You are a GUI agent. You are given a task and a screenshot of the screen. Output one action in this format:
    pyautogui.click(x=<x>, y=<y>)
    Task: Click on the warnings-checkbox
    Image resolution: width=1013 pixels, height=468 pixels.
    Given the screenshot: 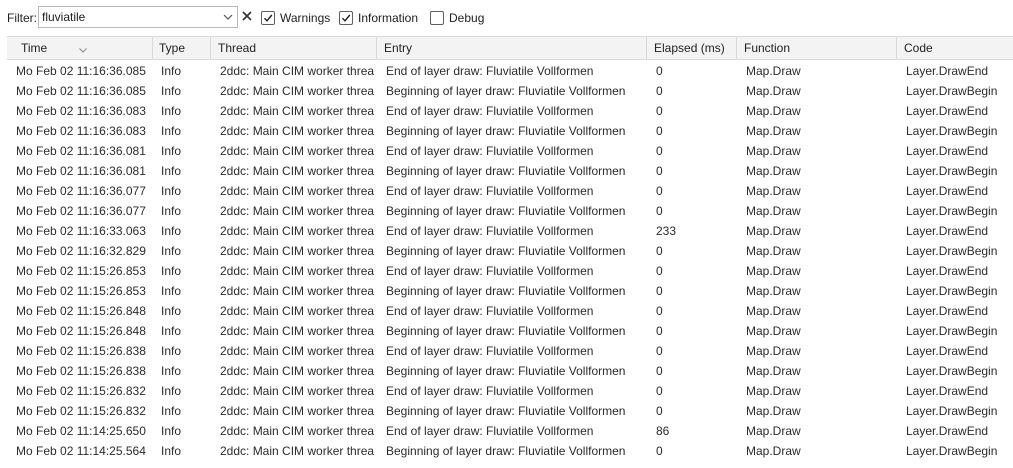 What is the action you would take?
    pyautogui.click(x=268, y=18)
    